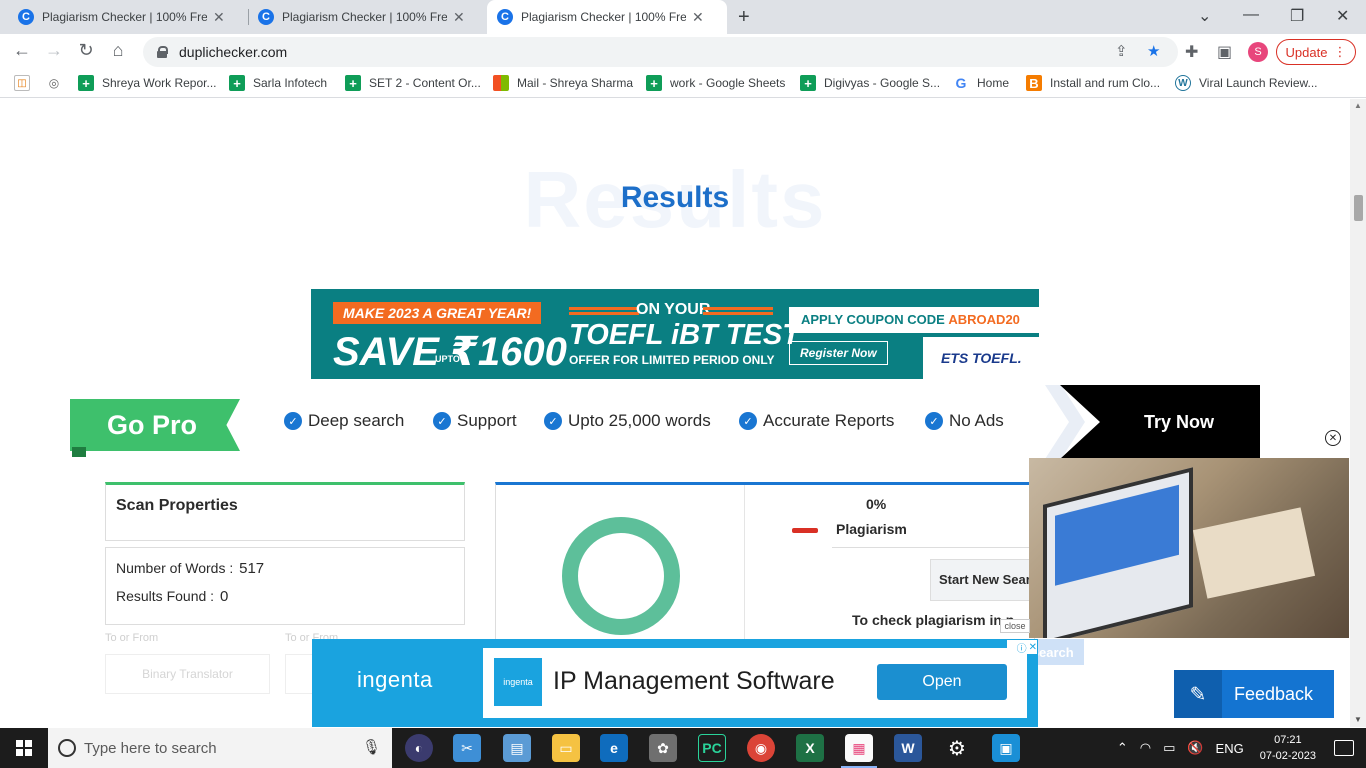 The width and height of the screenshot is (1366, 768). What do you see at coordinates (712, 748) in the screenshot?
I see `pycharm-icon: PC` at bounding box center [712, 748].